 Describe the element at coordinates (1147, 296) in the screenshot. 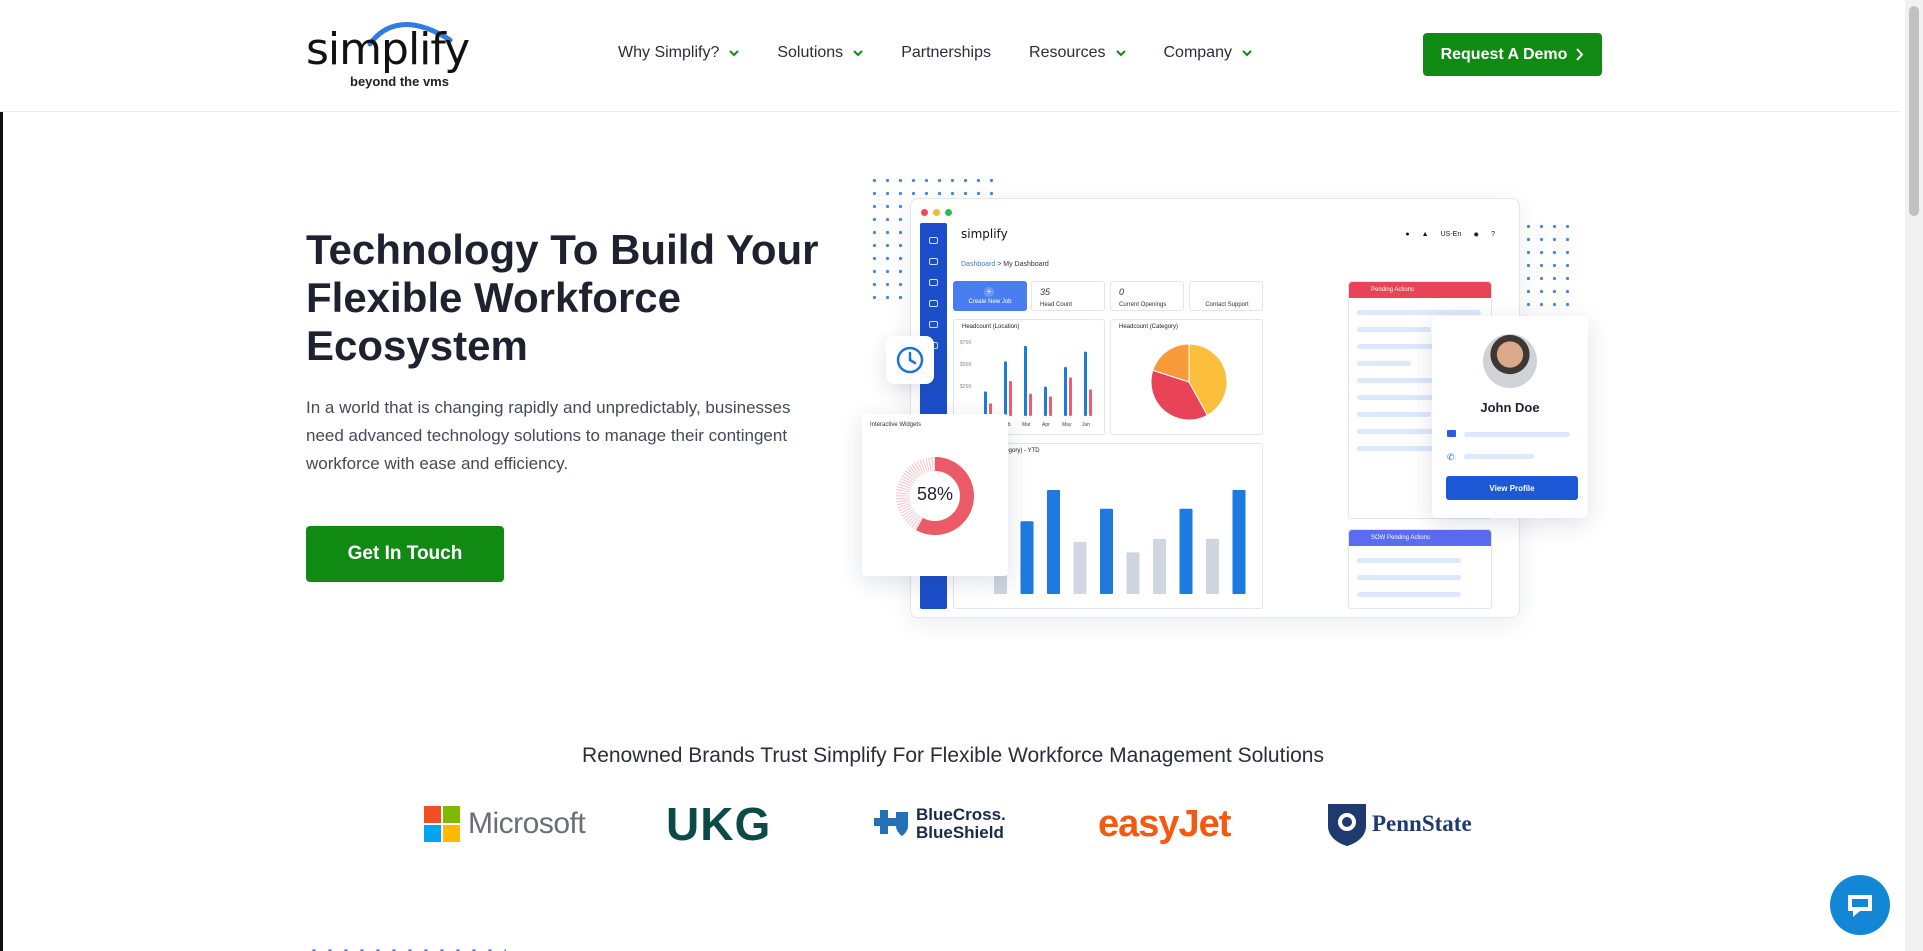

I see `current-openings-card: 0 Current Openings` at that location.